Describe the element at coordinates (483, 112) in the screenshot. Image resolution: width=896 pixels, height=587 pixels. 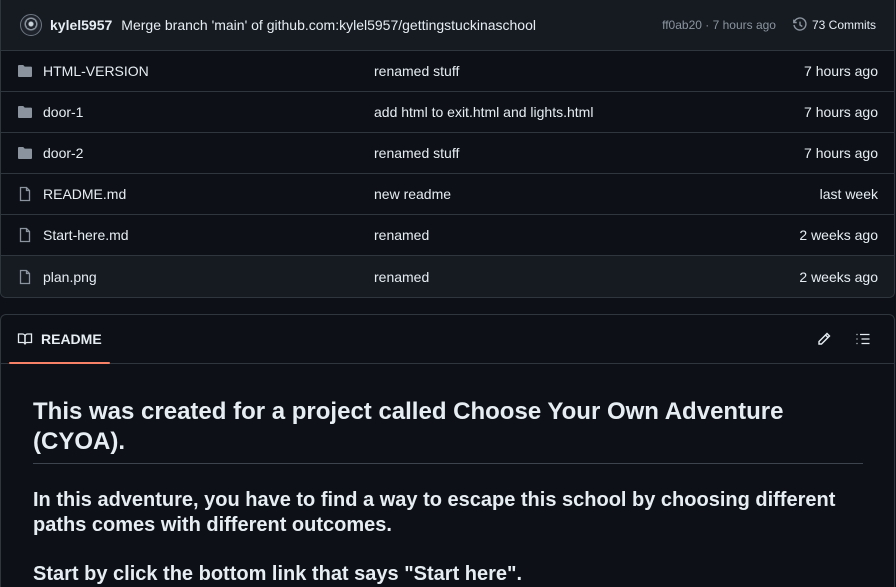
I see `file-commit-message: add html to exit.html and lights.html` at that location.